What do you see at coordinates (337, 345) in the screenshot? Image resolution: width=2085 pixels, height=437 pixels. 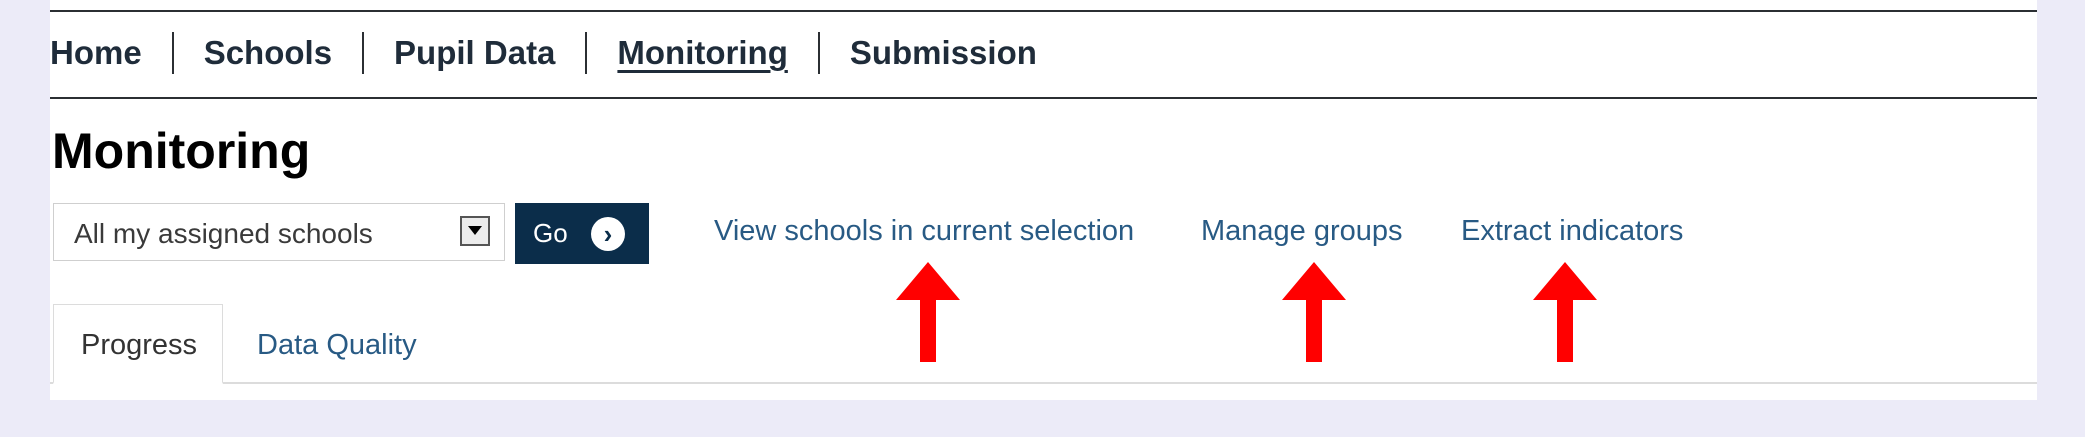 I see `tab-data-quality: Data Quality` at bounding box center [337, 345].